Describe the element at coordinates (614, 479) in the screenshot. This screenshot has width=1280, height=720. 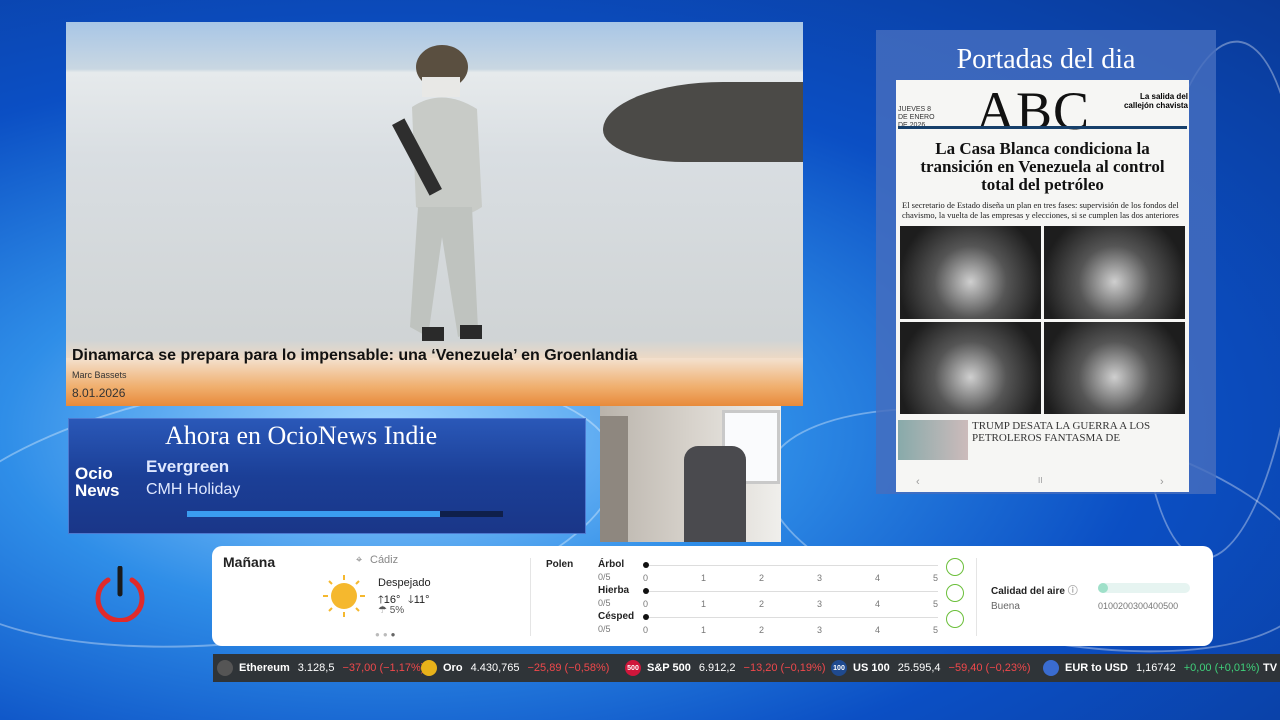
I see `webcam-door` at that location.